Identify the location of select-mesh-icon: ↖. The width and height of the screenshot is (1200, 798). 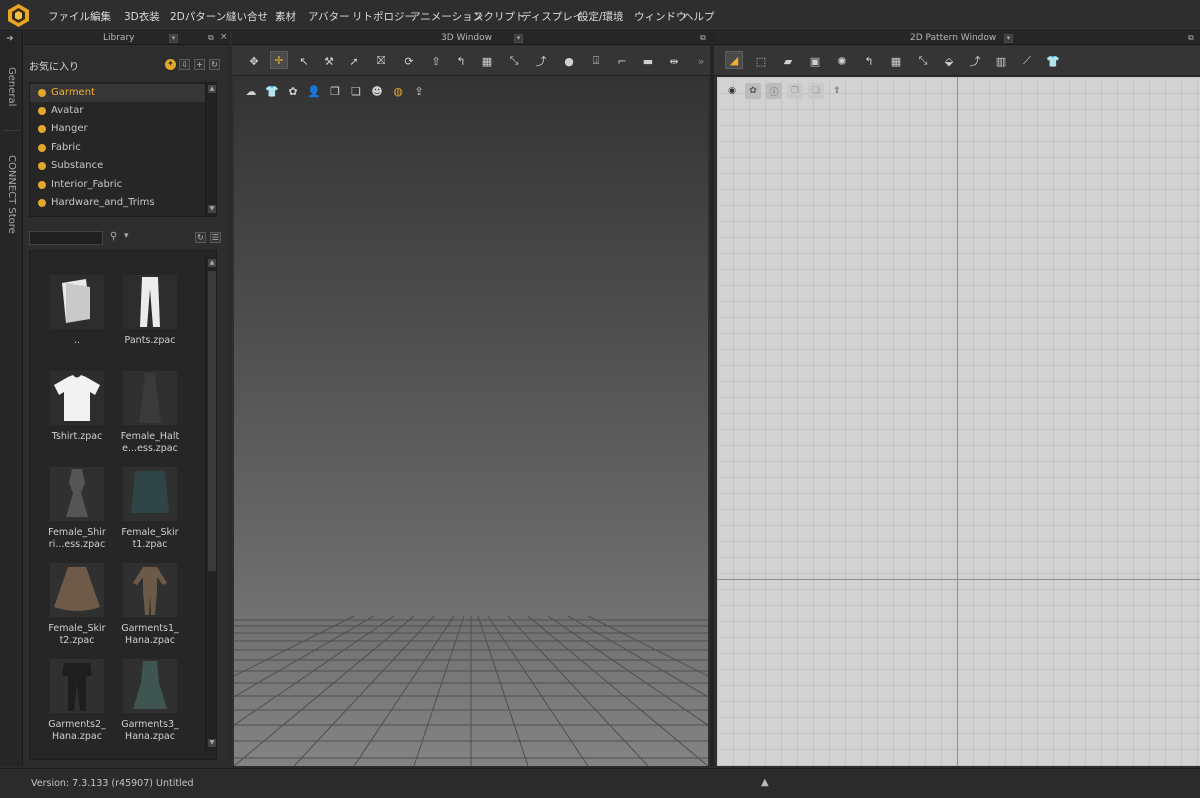
(304, 61).